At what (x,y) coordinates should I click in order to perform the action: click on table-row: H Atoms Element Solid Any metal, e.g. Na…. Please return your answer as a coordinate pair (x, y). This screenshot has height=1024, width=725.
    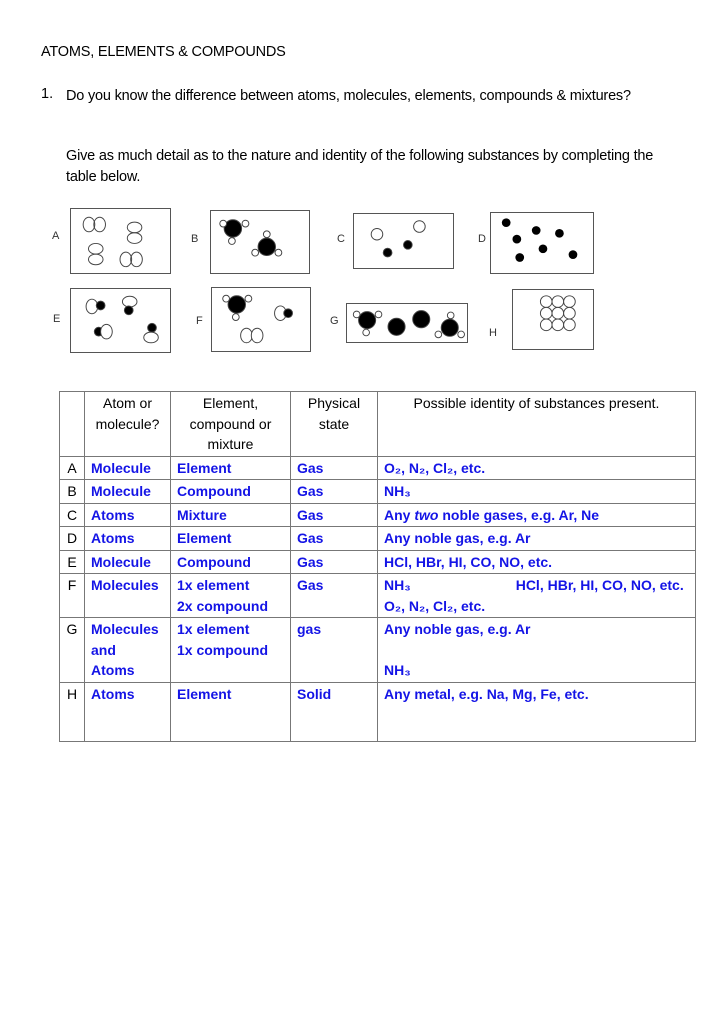
    Looking at the image, I should click on (377, 711).